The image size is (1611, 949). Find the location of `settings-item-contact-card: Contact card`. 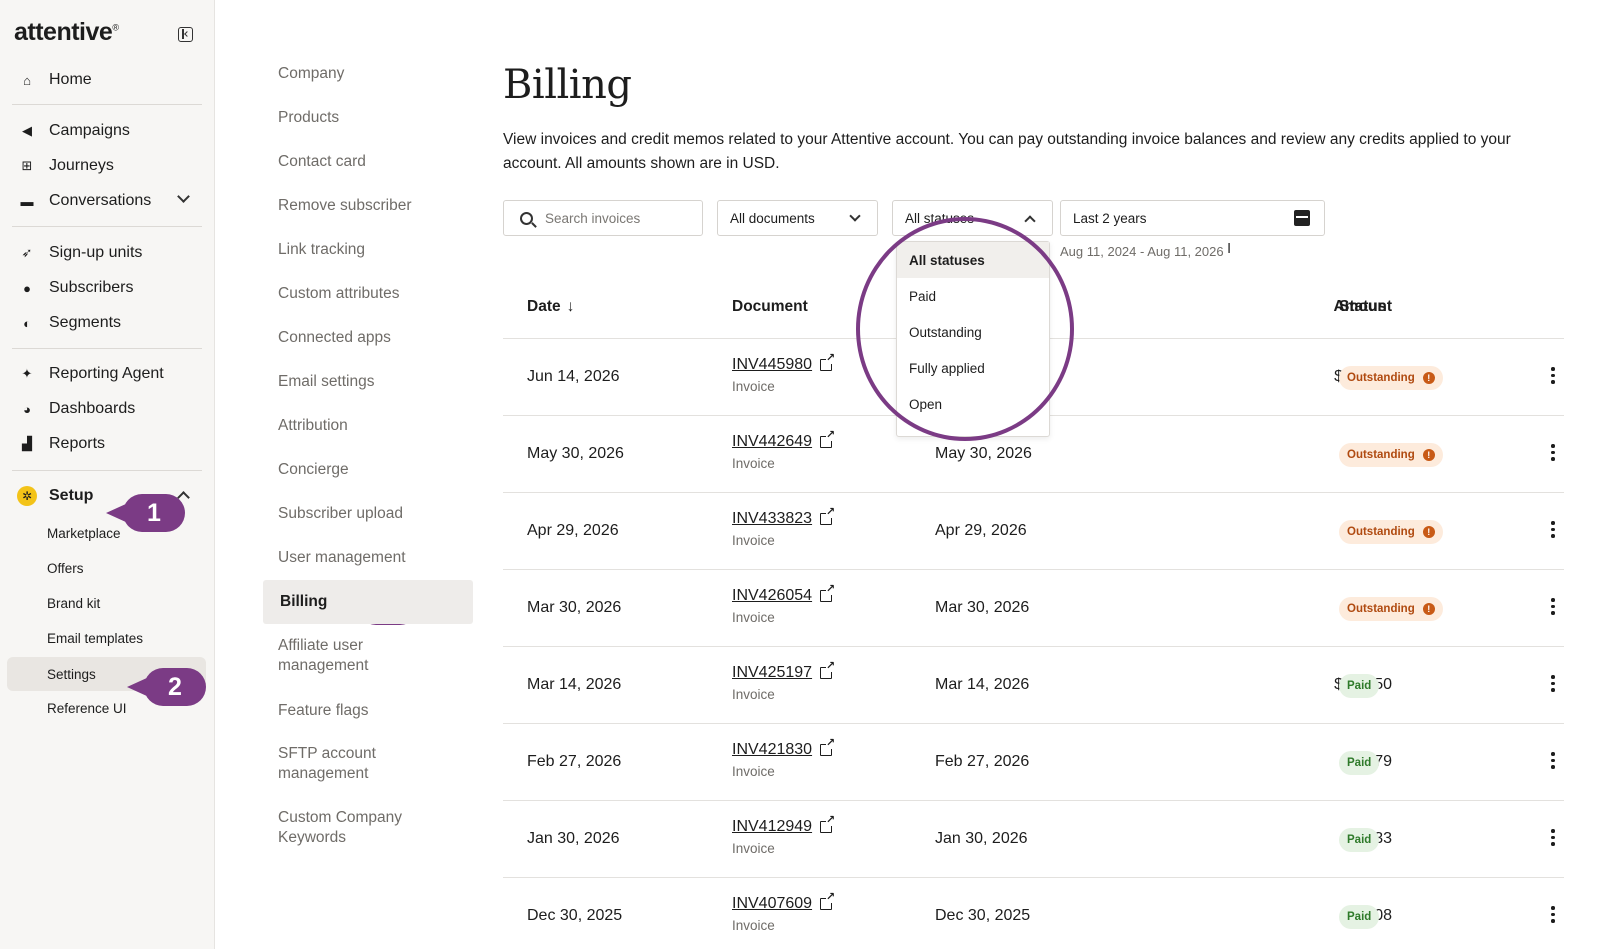

settings-item-contact-card: Contact card is located at coordinates (366, 162).